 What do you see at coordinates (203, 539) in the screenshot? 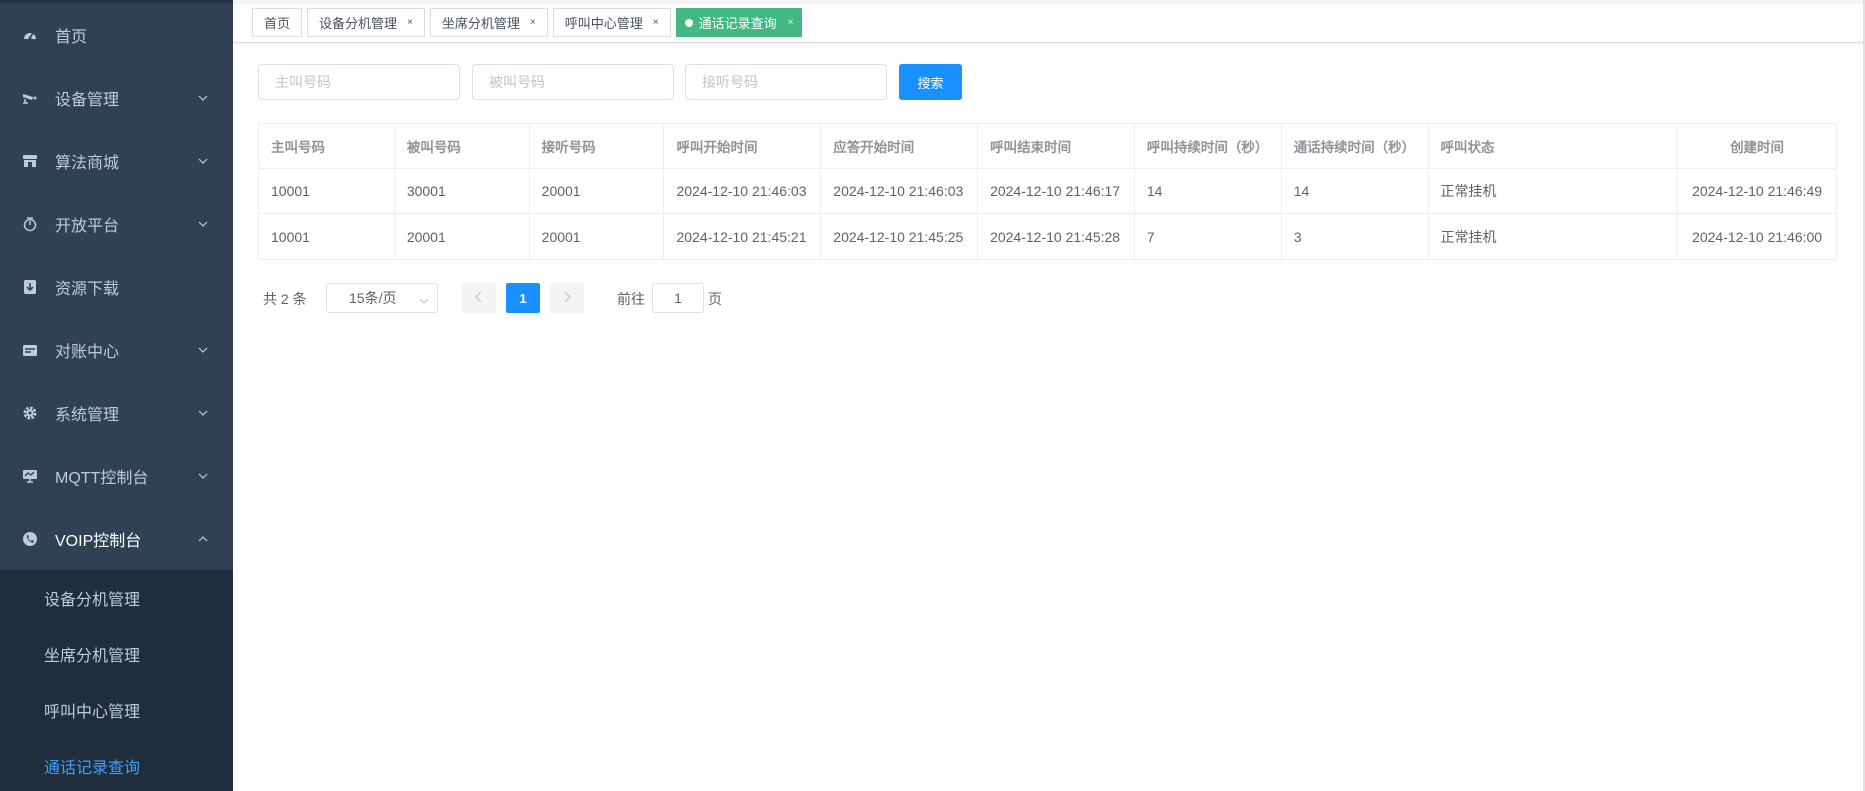
I see `chevron-up-icon` at bounding box center [203, 539].